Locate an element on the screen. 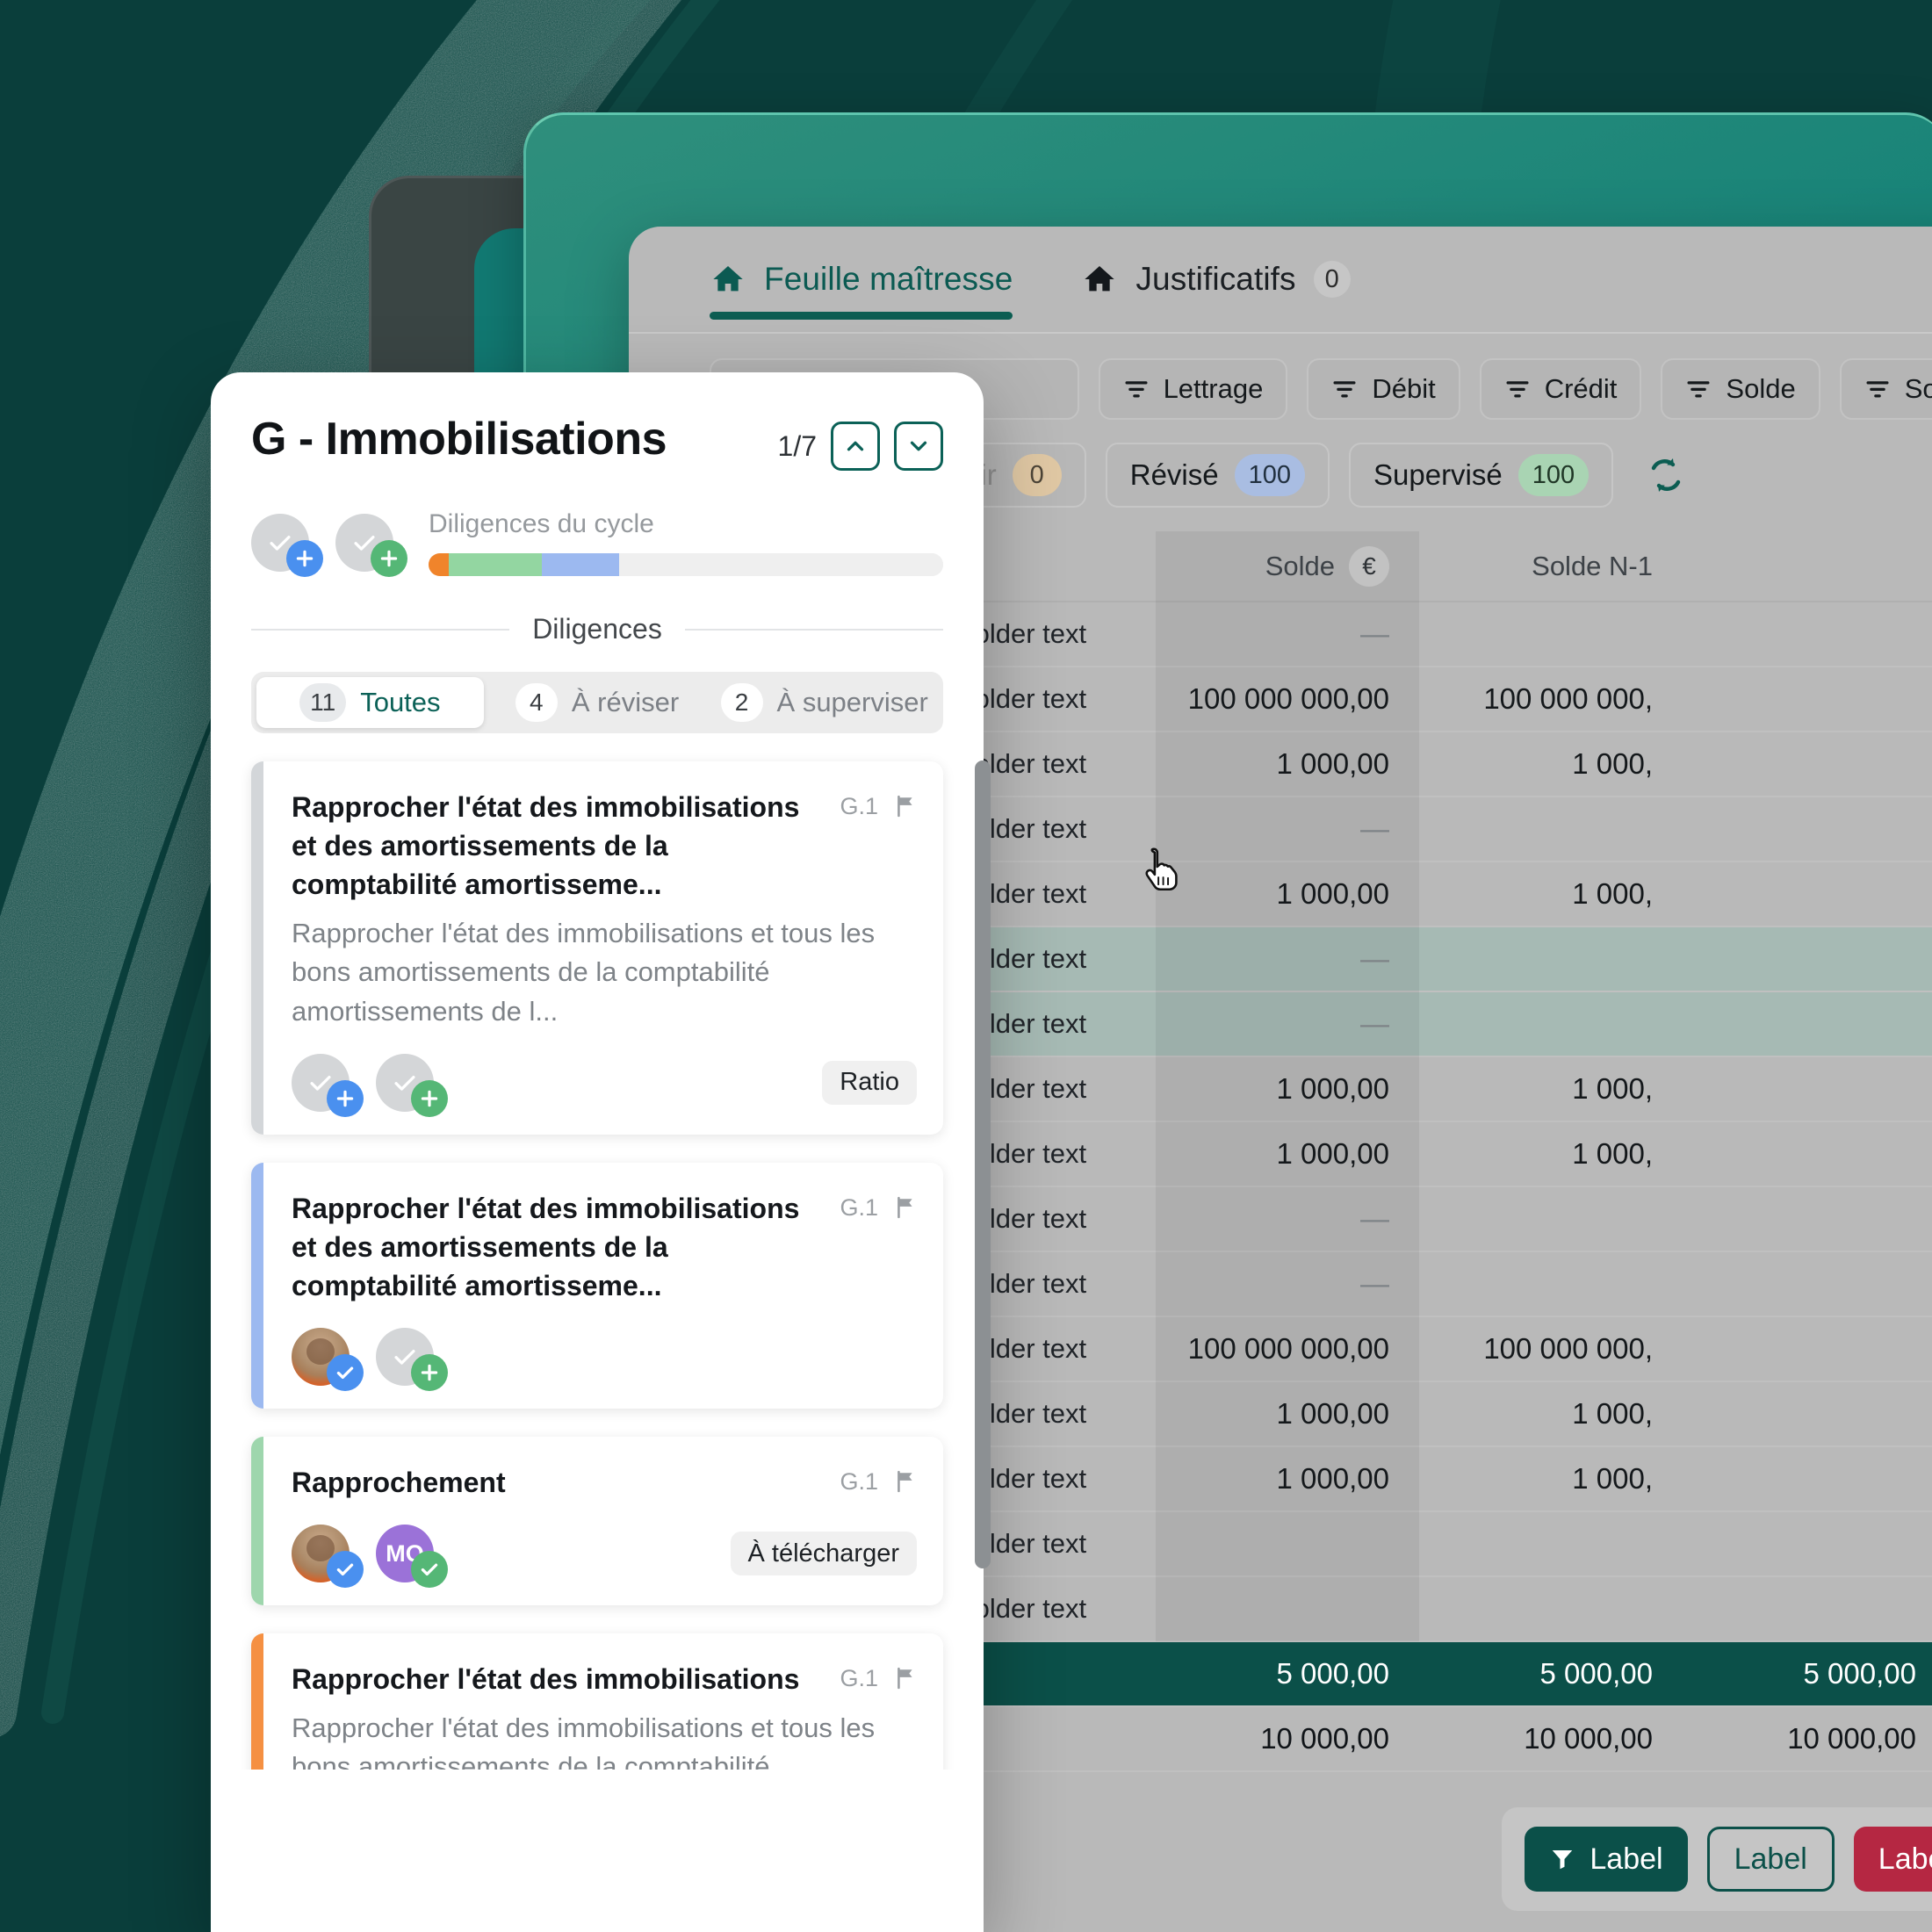 The image size is (1932, 1932). status-chip-supervise: Supervisé 100 is located at coordinates (1481, 476).